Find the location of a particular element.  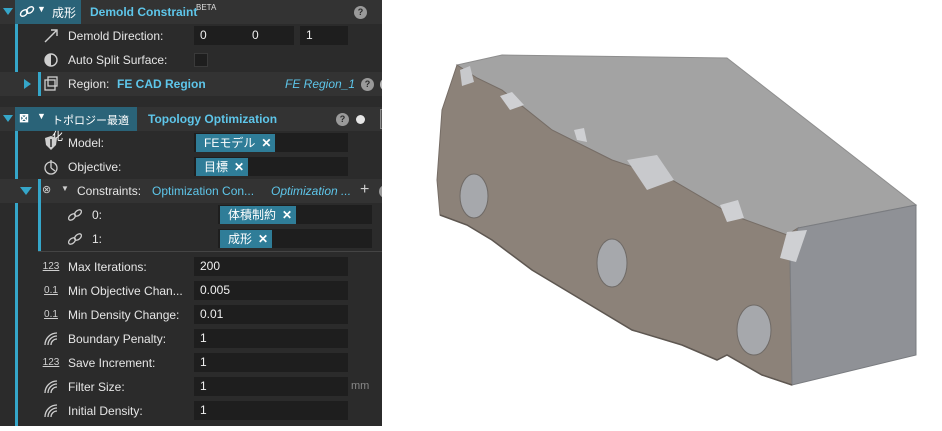

model-end-face is located at coordinates (853, 295).